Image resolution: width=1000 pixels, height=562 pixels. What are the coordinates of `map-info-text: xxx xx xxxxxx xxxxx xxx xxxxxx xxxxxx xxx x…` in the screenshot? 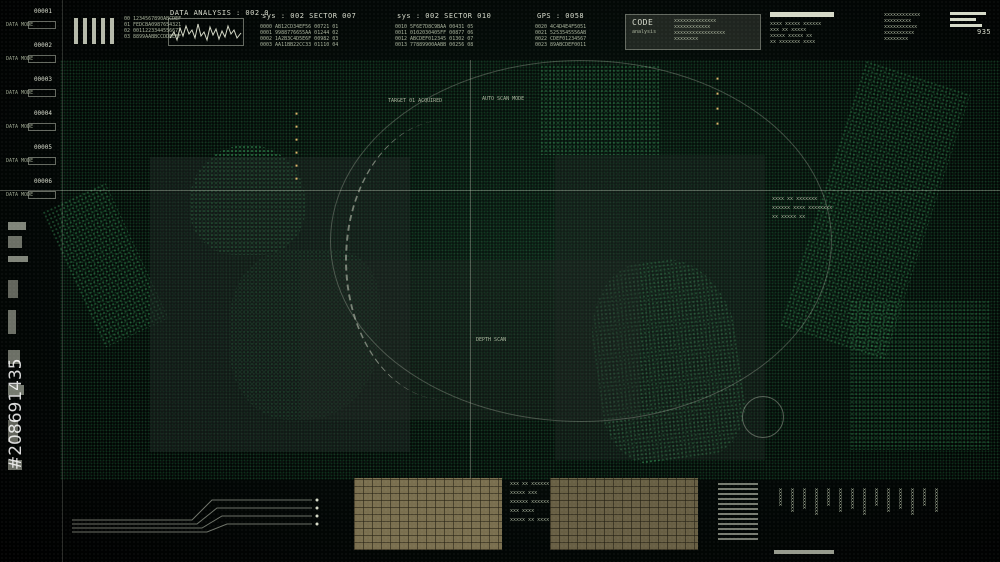 It's located at (530, 502).